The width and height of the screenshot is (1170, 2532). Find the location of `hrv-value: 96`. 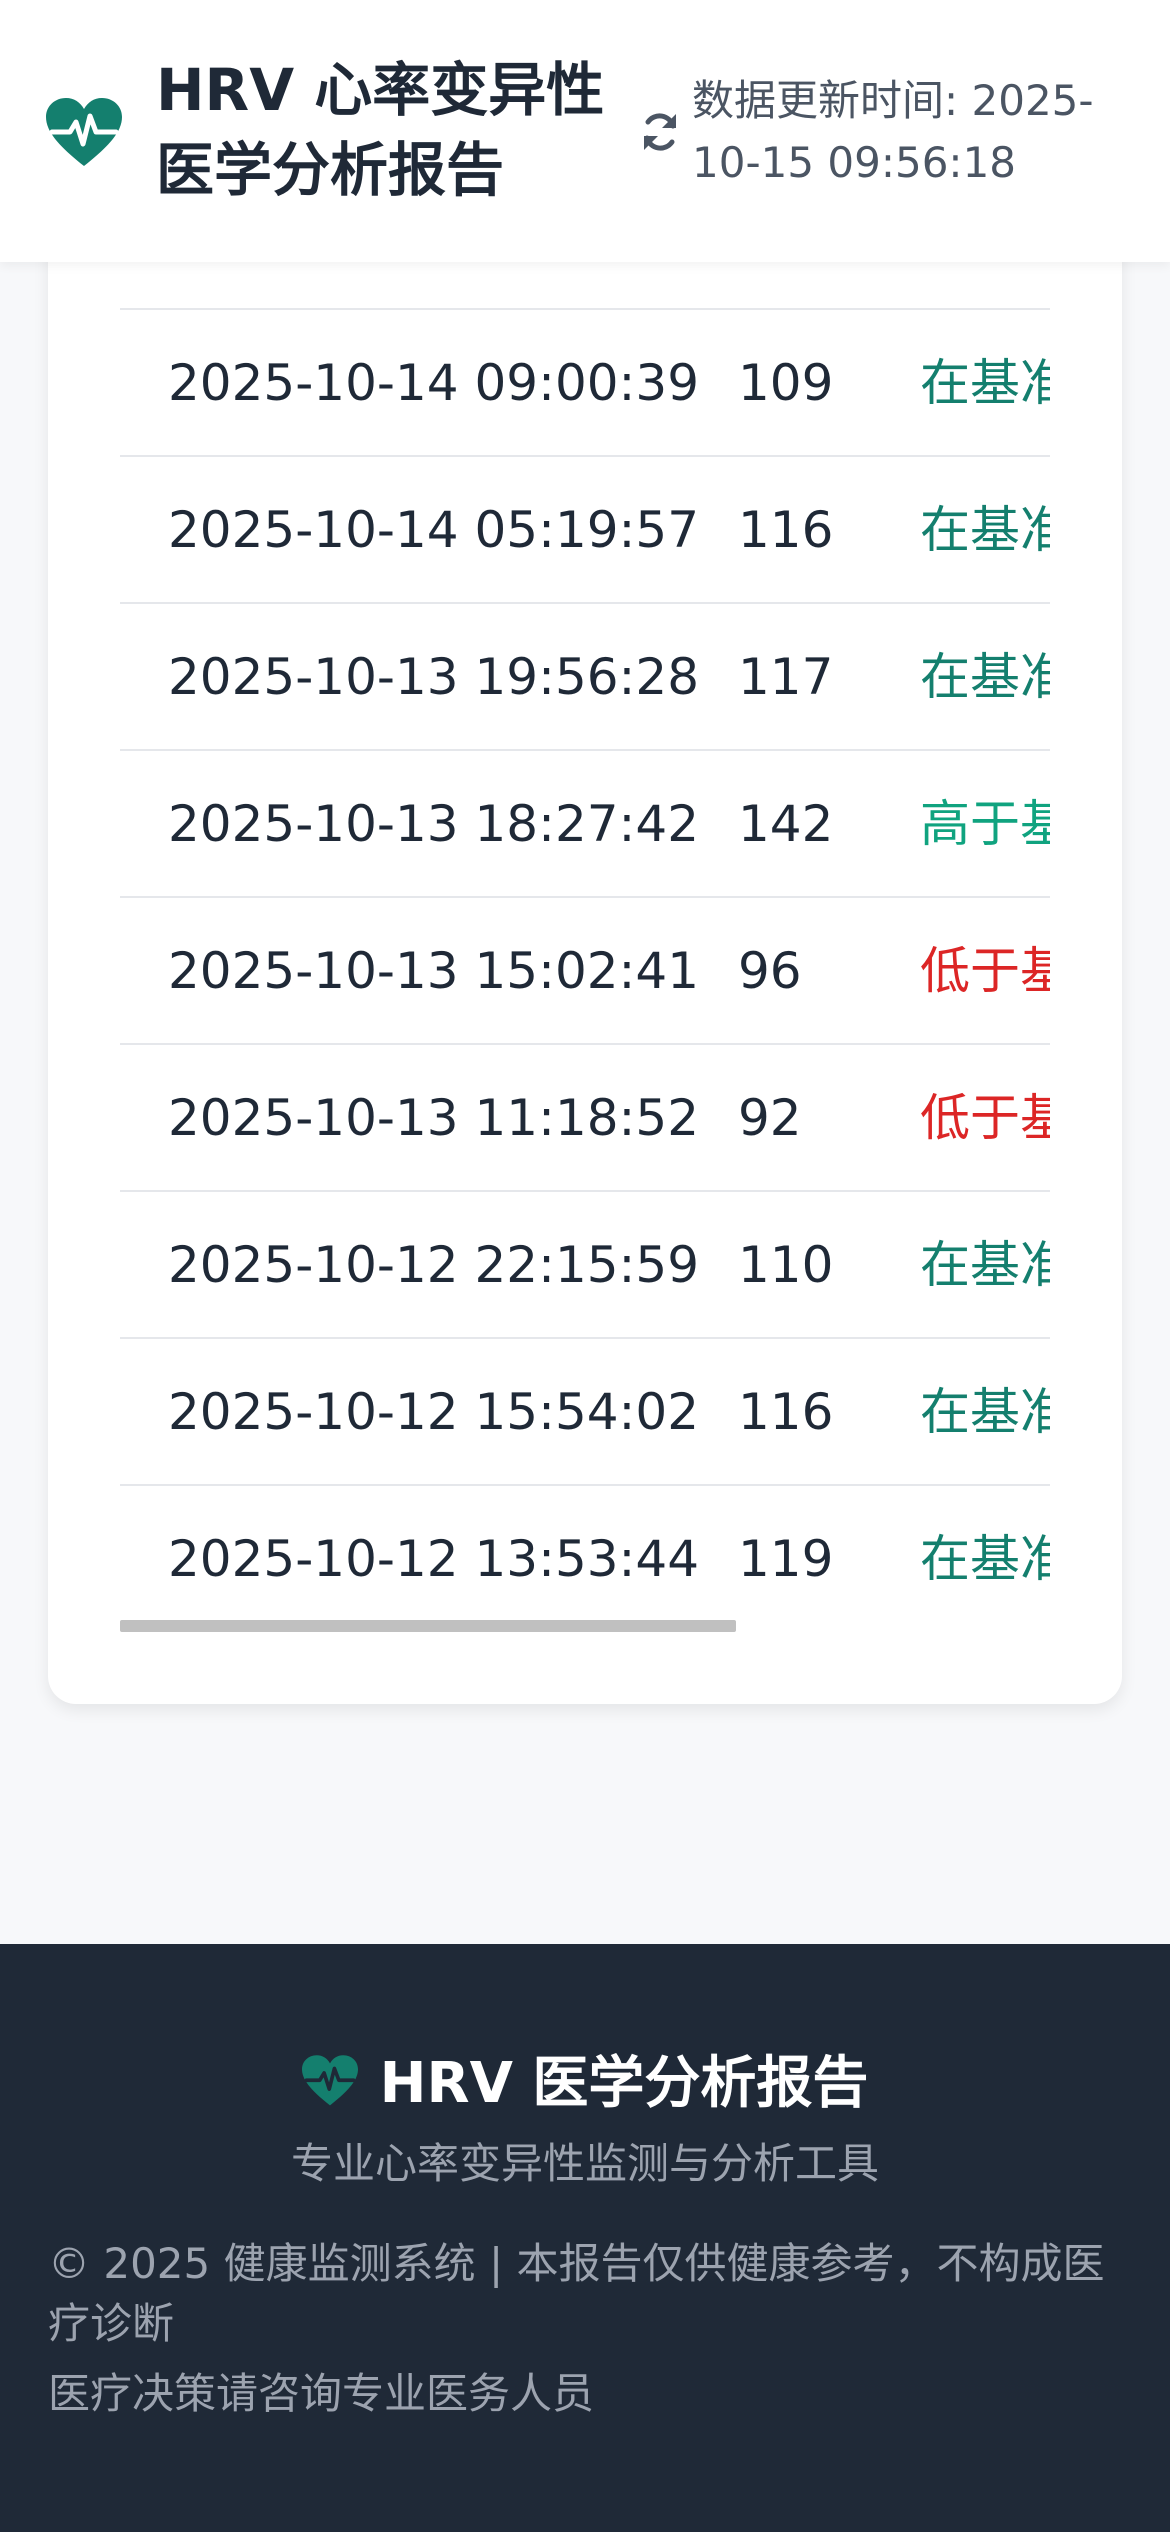

hrv-value: 96 is located at coordinates (770, 971).